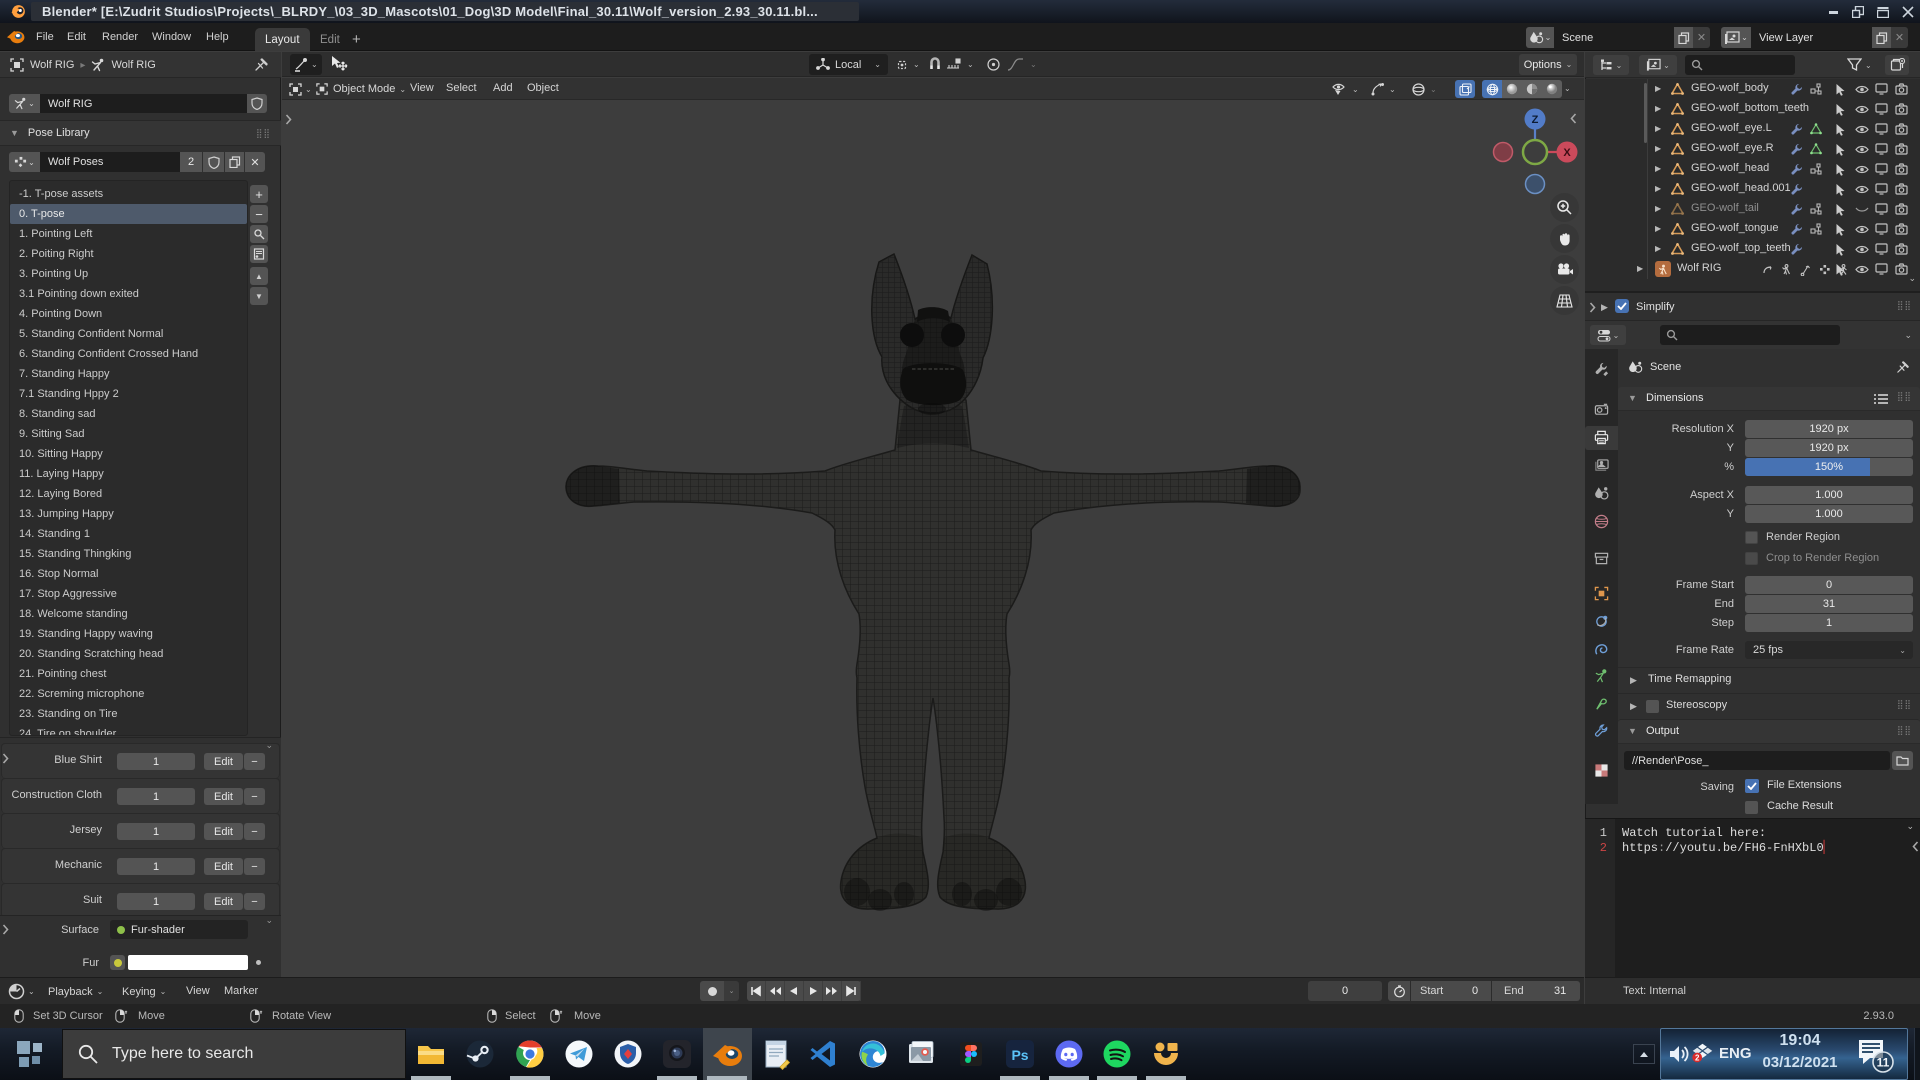  Describe the element at coordinates (1697, 1058) in the screenshot. I see `svg-text: 2` at that location.